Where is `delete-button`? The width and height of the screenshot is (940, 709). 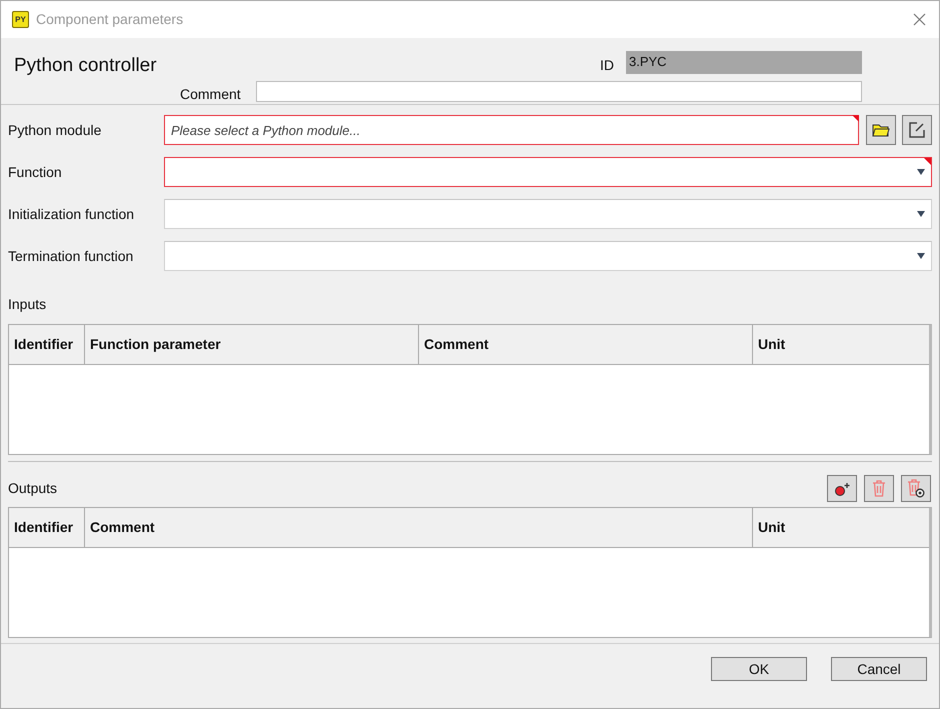 delete-button is located at coordinates (879, 488).